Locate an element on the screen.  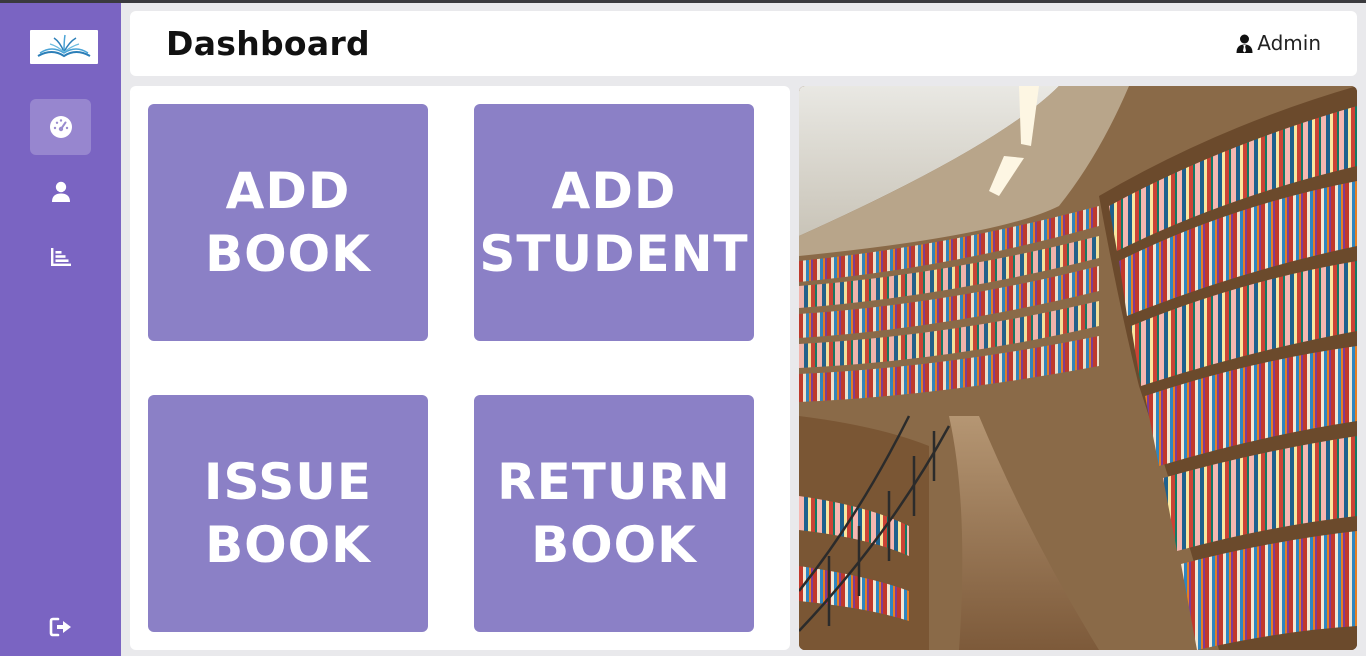
sidebar is located at coordinates (60, 329).